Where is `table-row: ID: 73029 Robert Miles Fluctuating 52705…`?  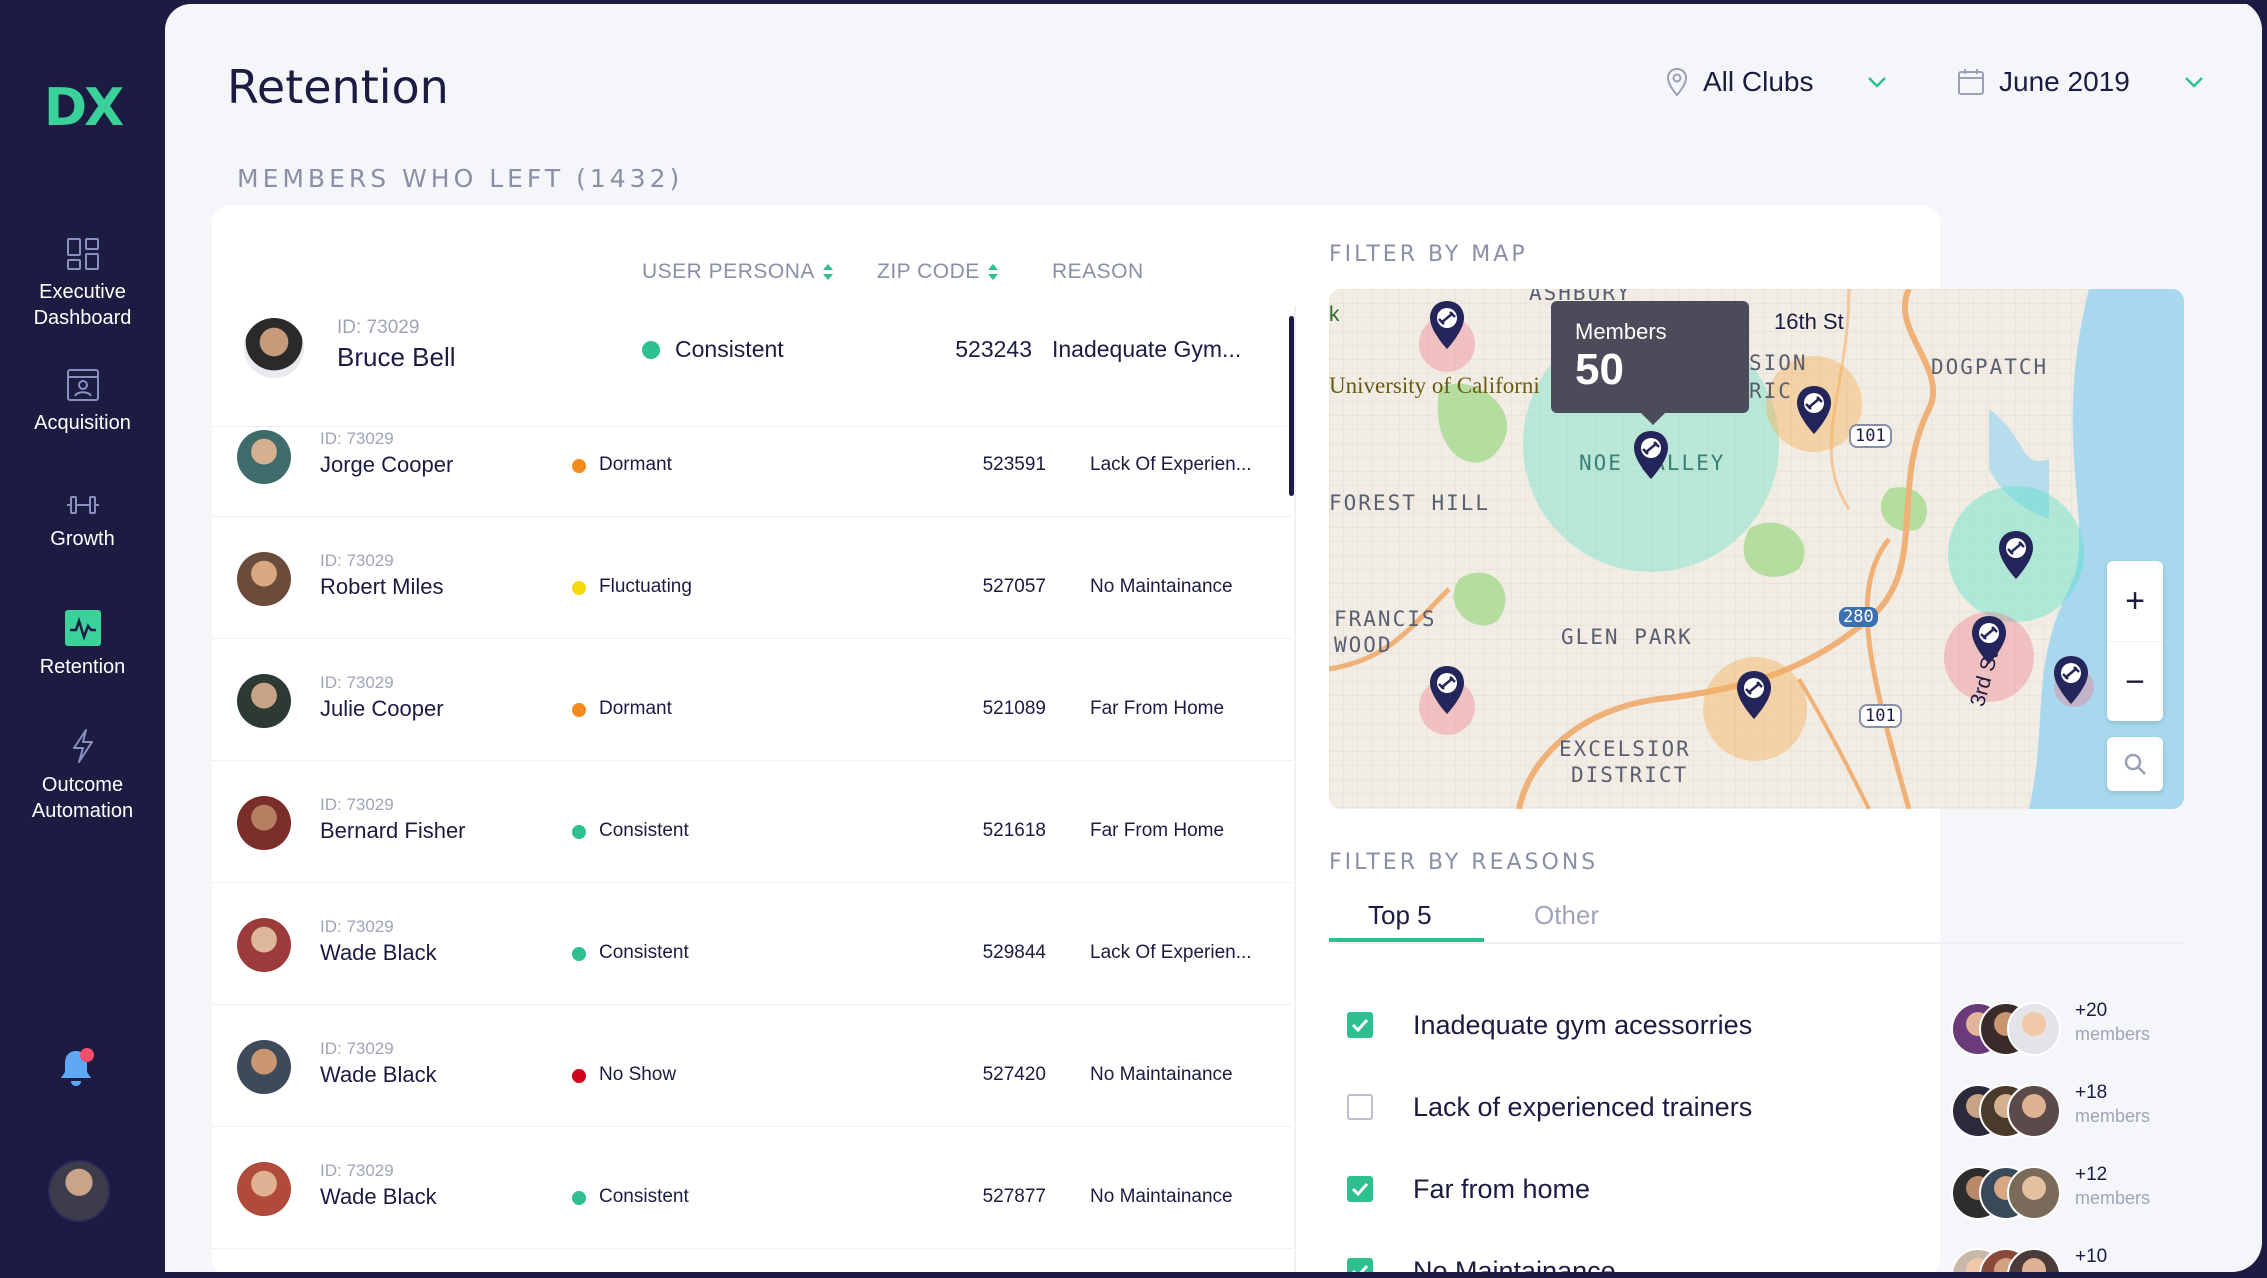 table-row: ID: 73029 Robert Miles Fluctuating 52705… is located at coordinates (752, 578).